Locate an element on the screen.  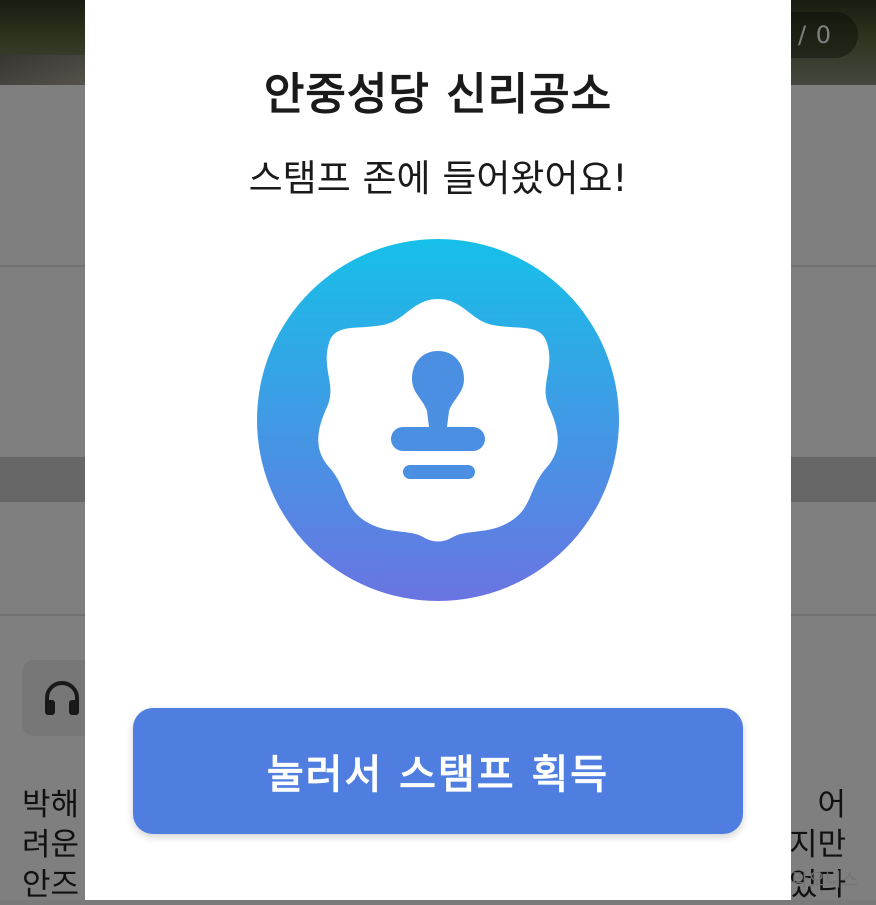
get-stamp-button: 눌러서 스탬프 획득 is located at coordinates (438, 771).